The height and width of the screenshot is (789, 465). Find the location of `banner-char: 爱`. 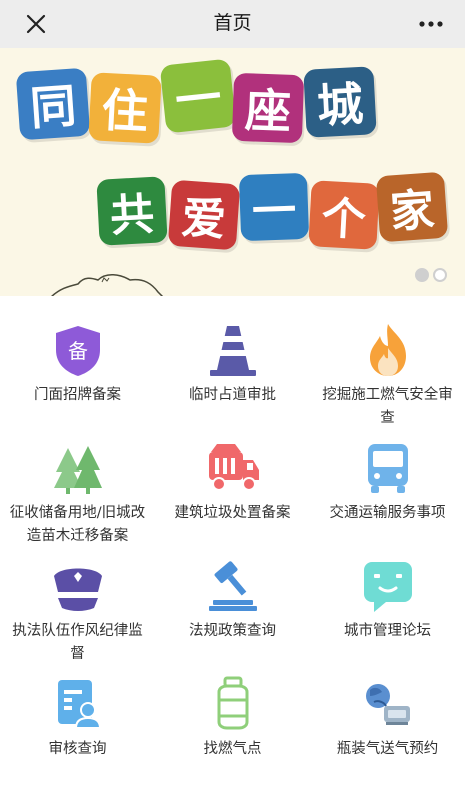

banner-char: 爱 is located at coordinates (204, 215).